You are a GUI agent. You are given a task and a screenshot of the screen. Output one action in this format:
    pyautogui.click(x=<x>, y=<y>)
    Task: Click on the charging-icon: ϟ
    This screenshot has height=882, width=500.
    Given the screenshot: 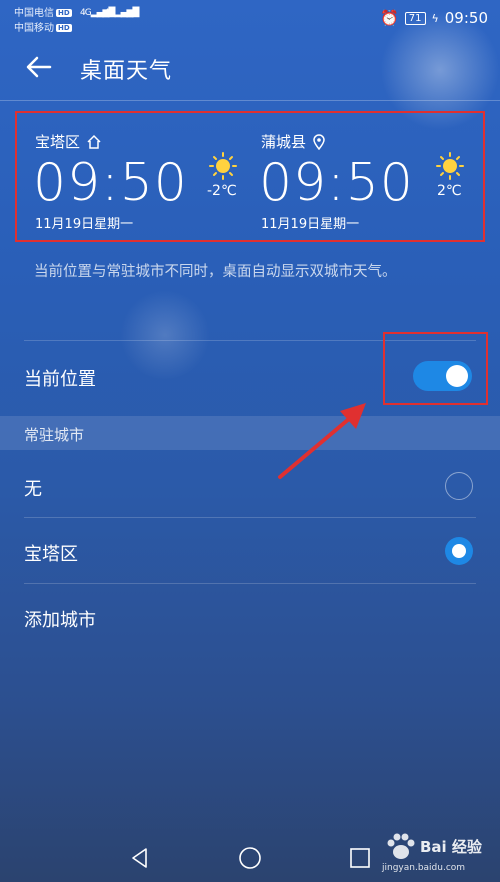 What is the action you would take?
    pyautogui.click(x=435, y=18)
    